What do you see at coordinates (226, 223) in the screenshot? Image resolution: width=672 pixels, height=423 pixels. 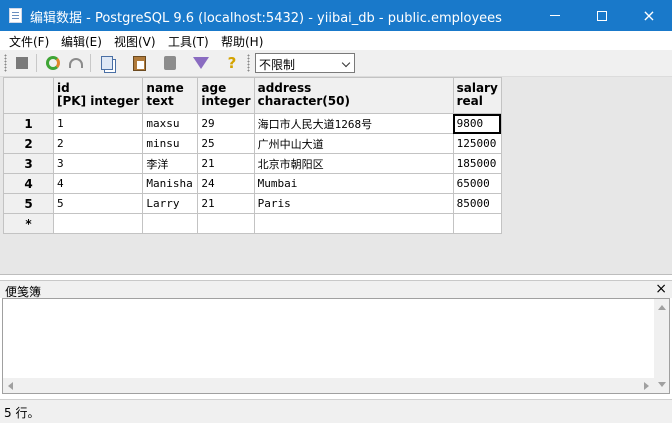 I see `cell-age-new` at bounding box center [226, 223].